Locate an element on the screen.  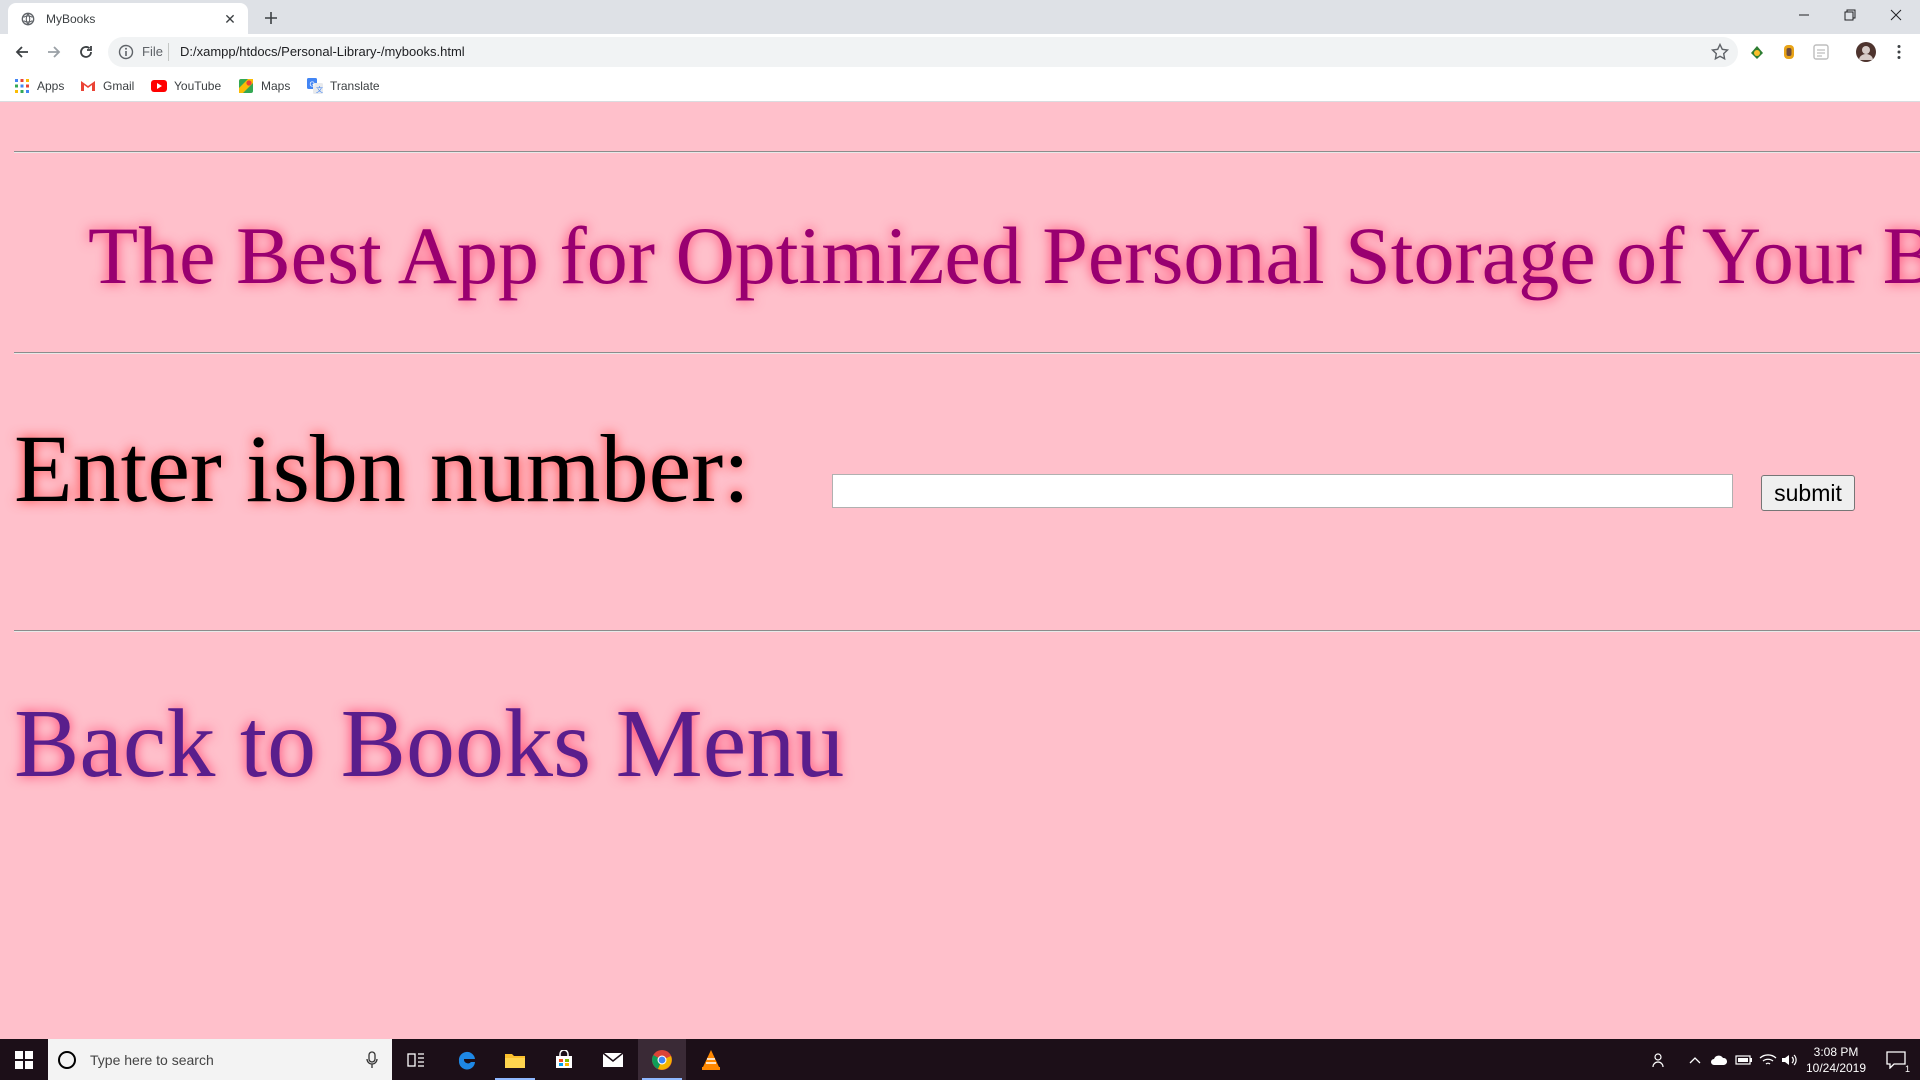
forward-button is located at coordinates (54, 52).